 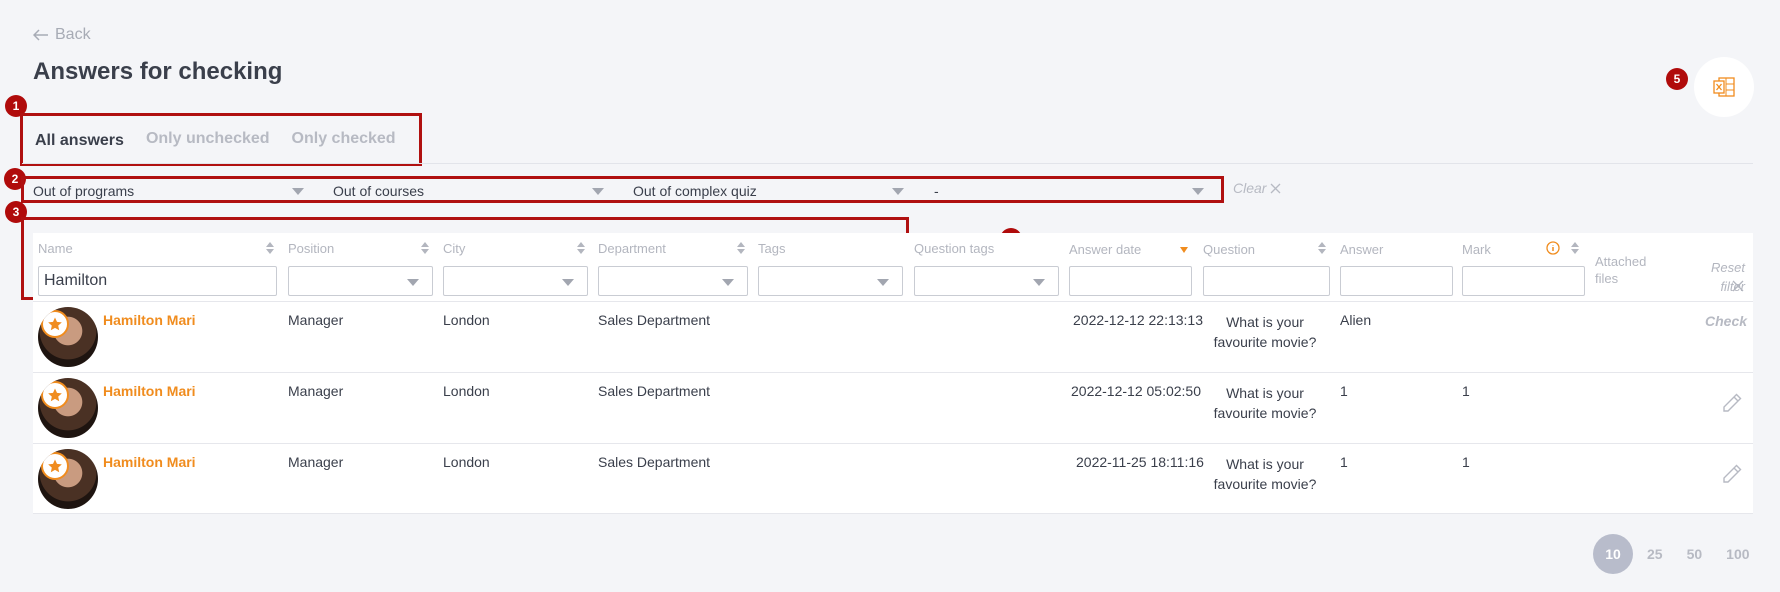 What do you see at coordinates (1250, 188) in the screenshot?
I see `clear-filters-label: Clear` at bounding box center [1250, 188].